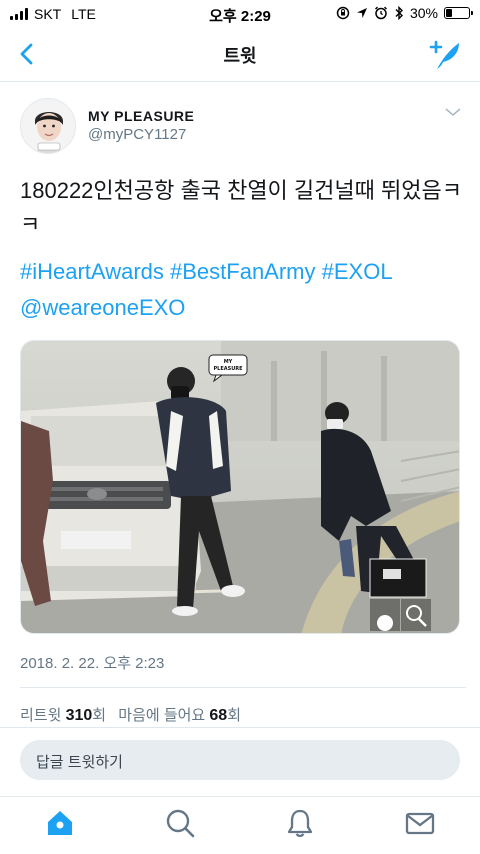 This screenshot has width=480, height=854. I want to click on page-title: 트윗, so click(240, 56).